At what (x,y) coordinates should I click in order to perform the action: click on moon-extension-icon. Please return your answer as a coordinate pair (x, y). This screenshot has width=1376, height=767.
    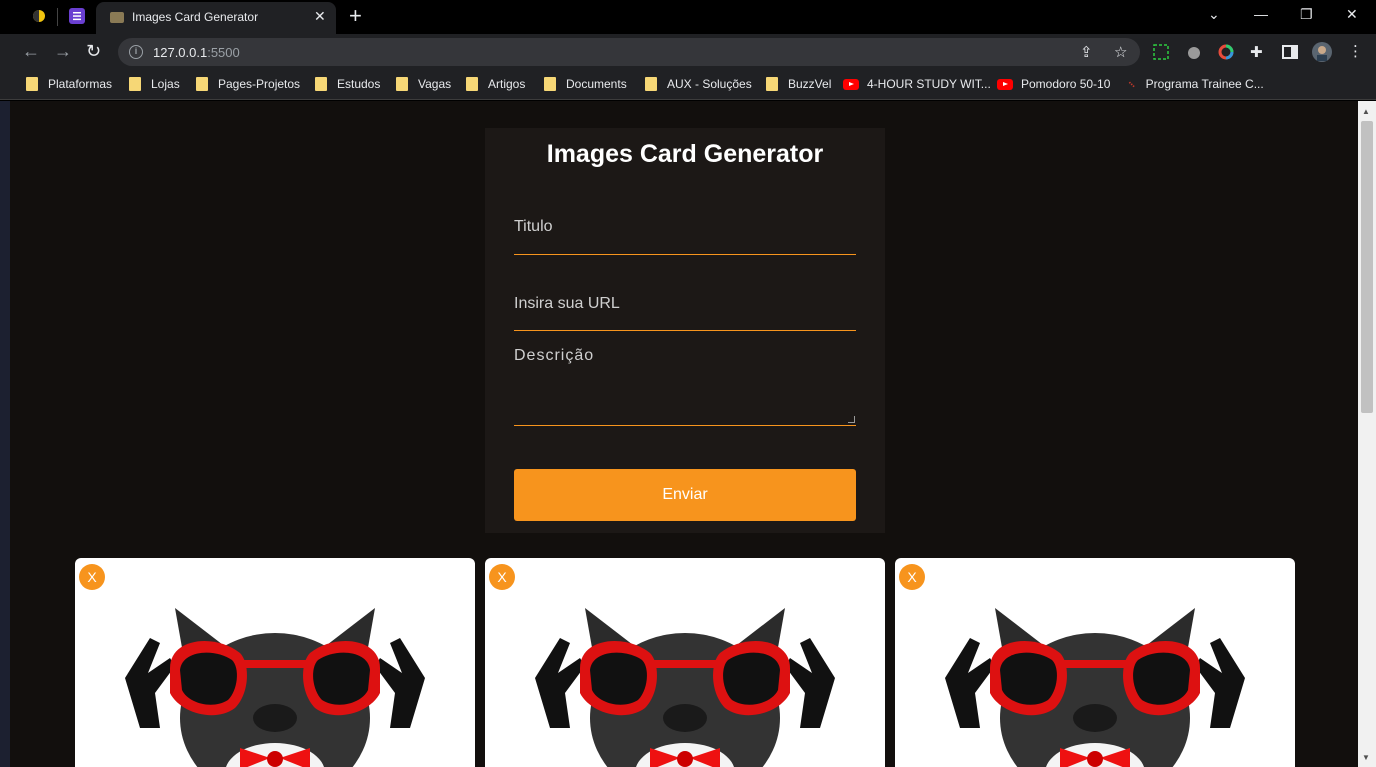
    Looking at the image, I should click on (39, 16).